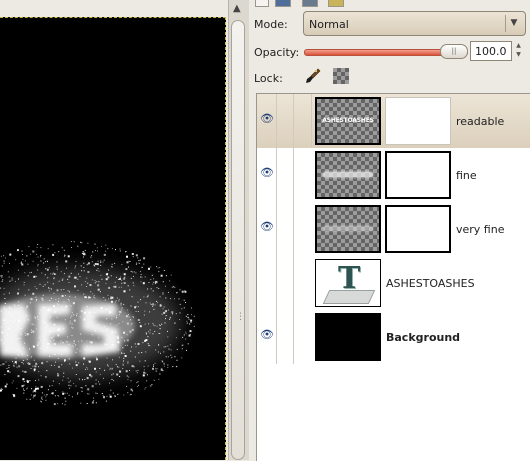 The height and width of the screenshot is (461, 530). I want to click on mode-dropdown: Normal ▼, so click(414, 23).